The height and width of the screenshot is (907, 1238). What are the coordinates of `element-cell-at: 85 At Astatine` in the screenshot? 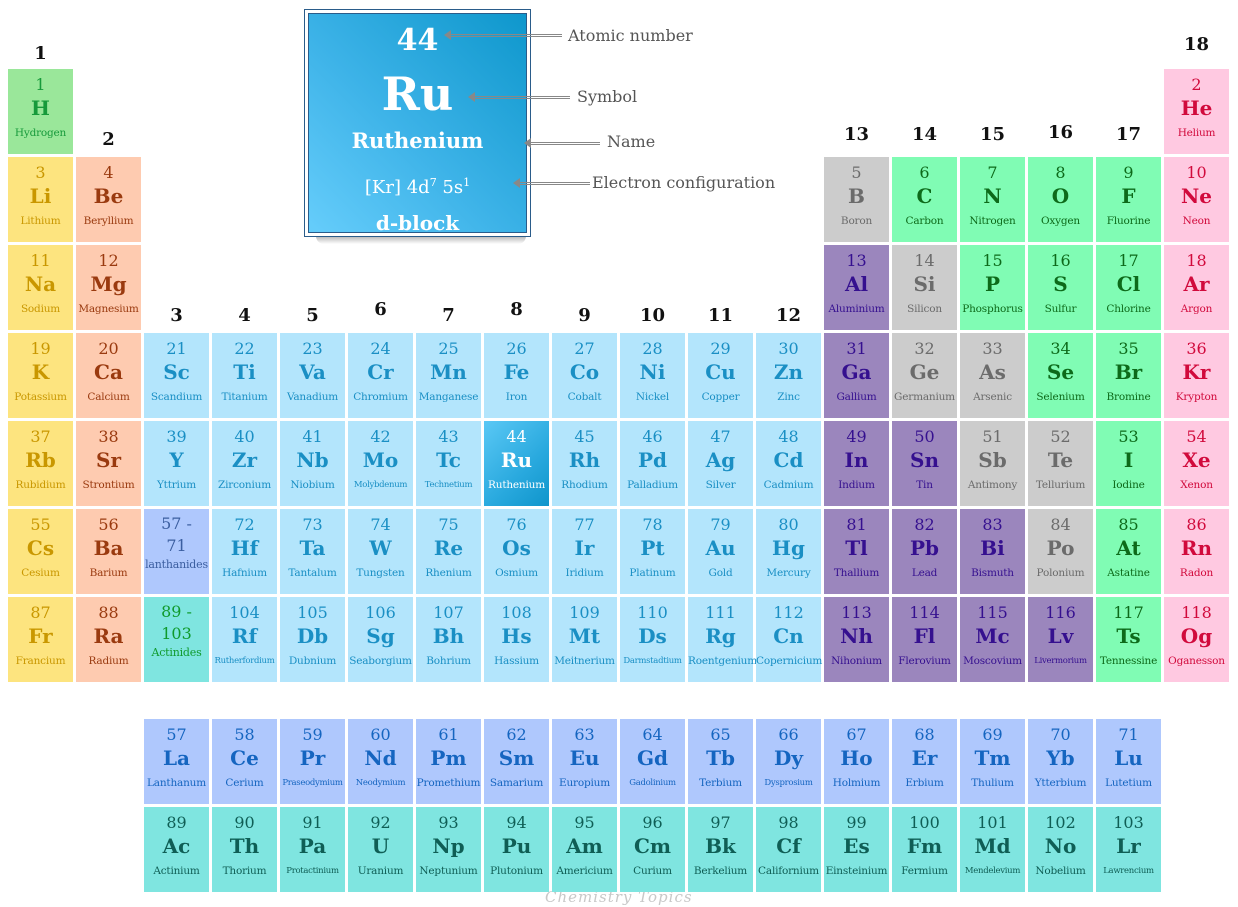 It's located at (1128, 551).